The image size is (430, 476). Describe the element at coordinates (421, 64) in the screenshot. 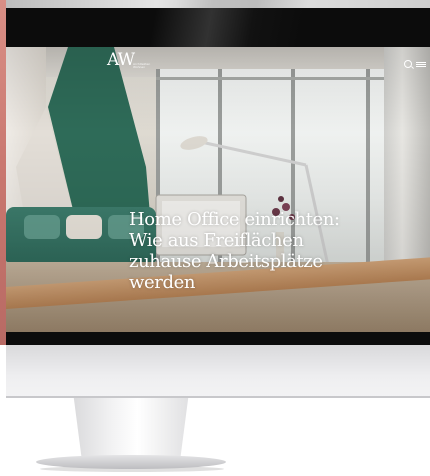

I see `menu-icon` at that location.